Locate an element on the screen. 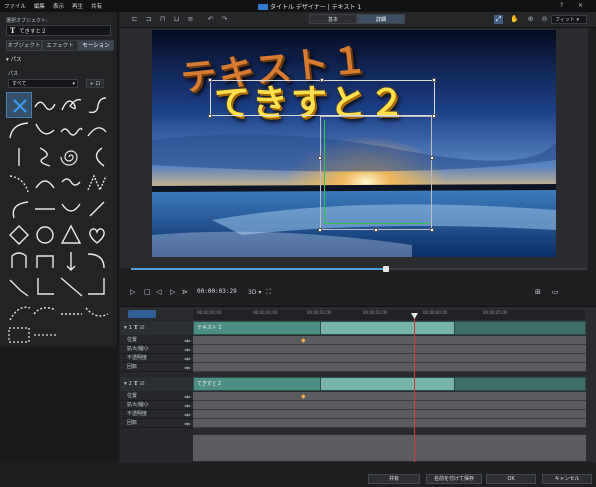 The height and width of the screenshot is (487, 596). redo-icon: ↷ is located at coordinates (224, 19).